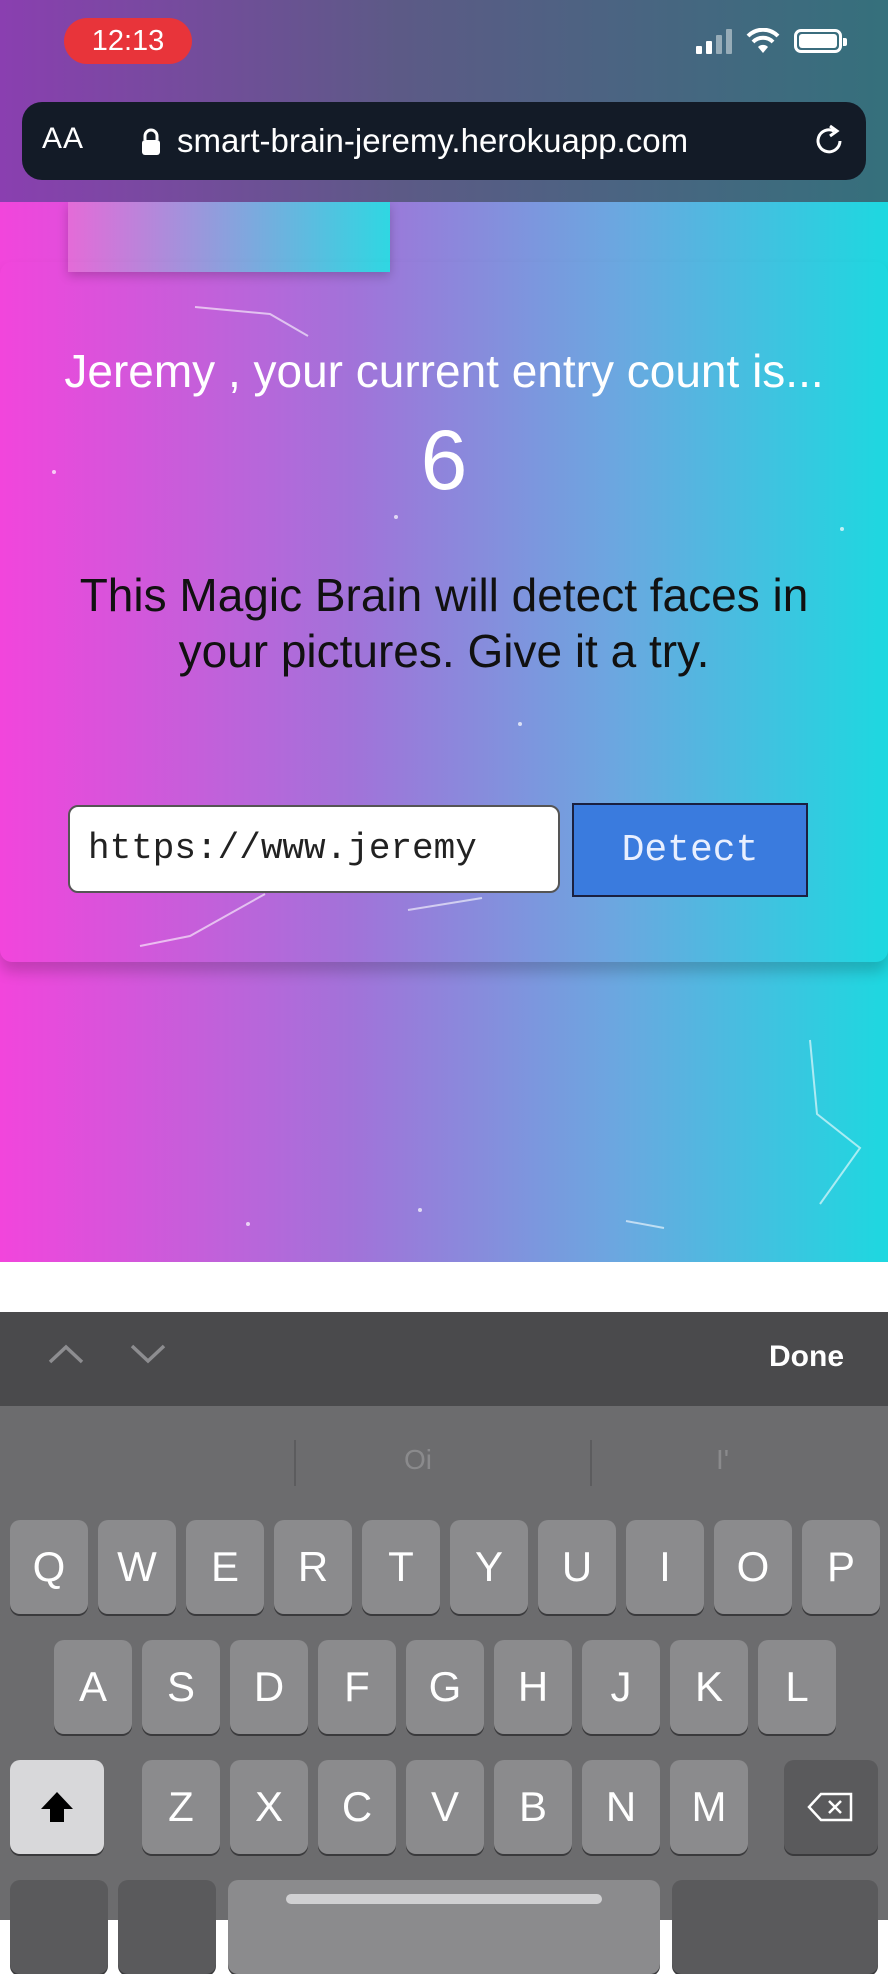 Image resolution: width=888 pixels, height=1974 pixels. I want to click on key-j: J, so click(621, 1687).